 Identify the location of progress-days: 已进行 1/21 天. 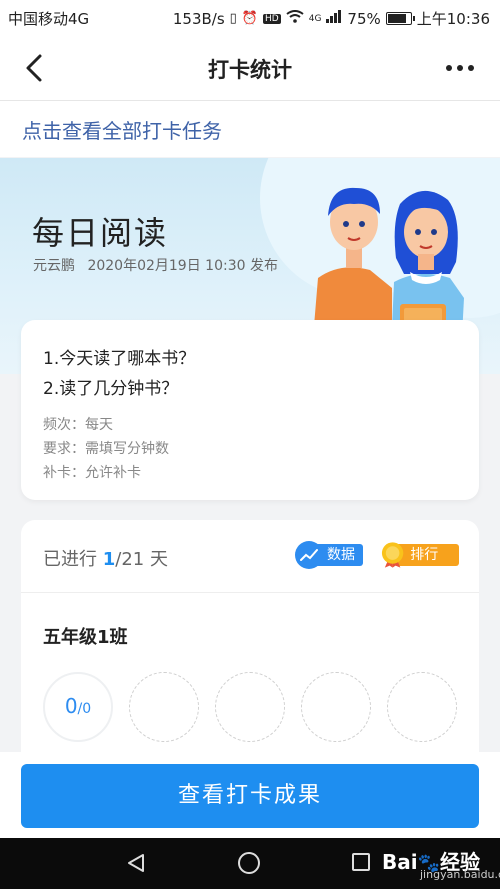
(105, 558).